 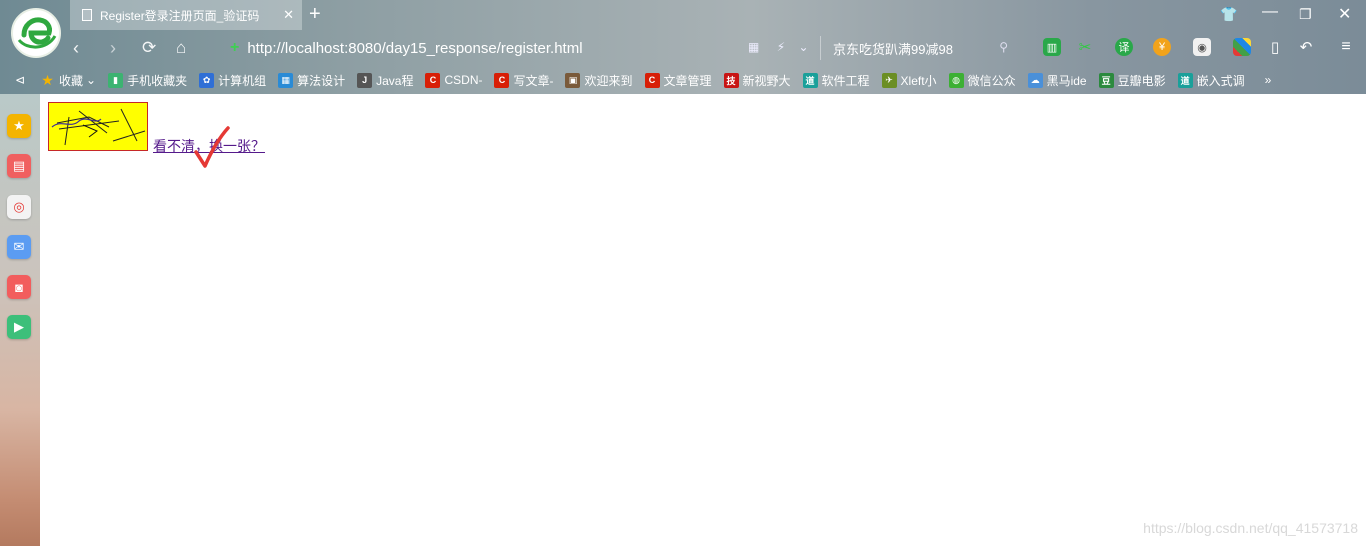 What do you see at coordinates (956, 80) in the screenshot?
I see `wechat-icon: ◍` at bounding box center [956, 80].